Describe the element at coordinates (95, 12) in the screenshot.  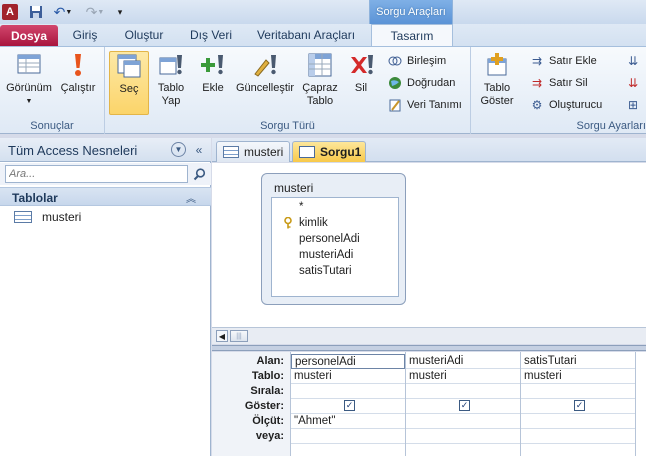
I see `redo-icon: ↷ ▼` at that location.